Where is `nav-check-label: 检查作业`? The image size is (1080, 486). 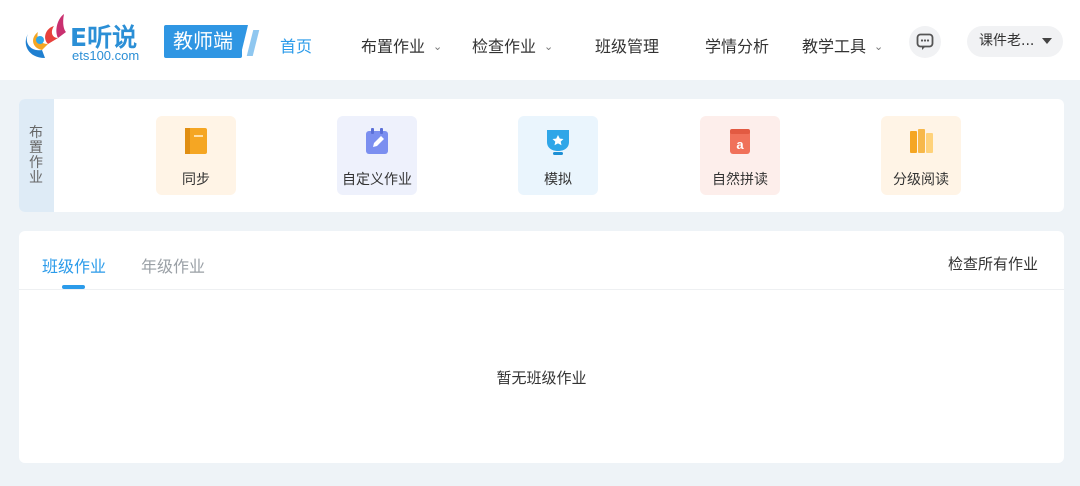 nav-check-label: 检查作业 is located at coordinates (504, 46).